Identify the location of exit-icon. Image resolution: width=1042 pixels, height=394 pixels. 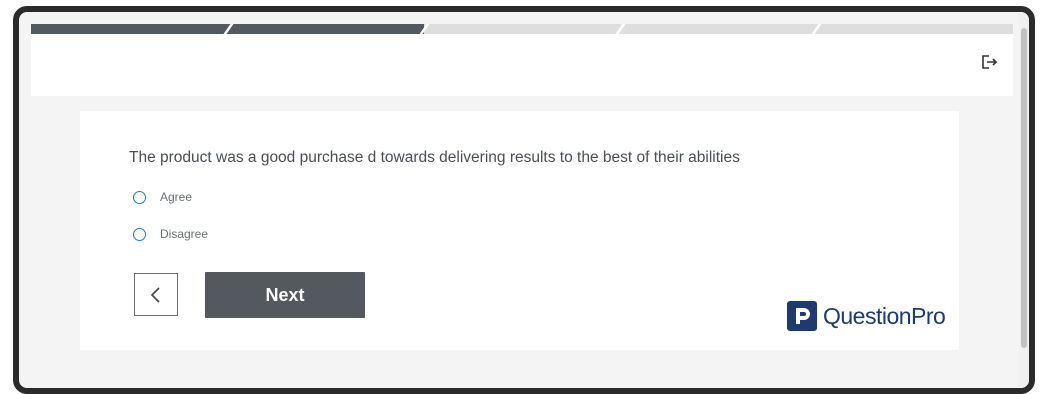
(989, 62).